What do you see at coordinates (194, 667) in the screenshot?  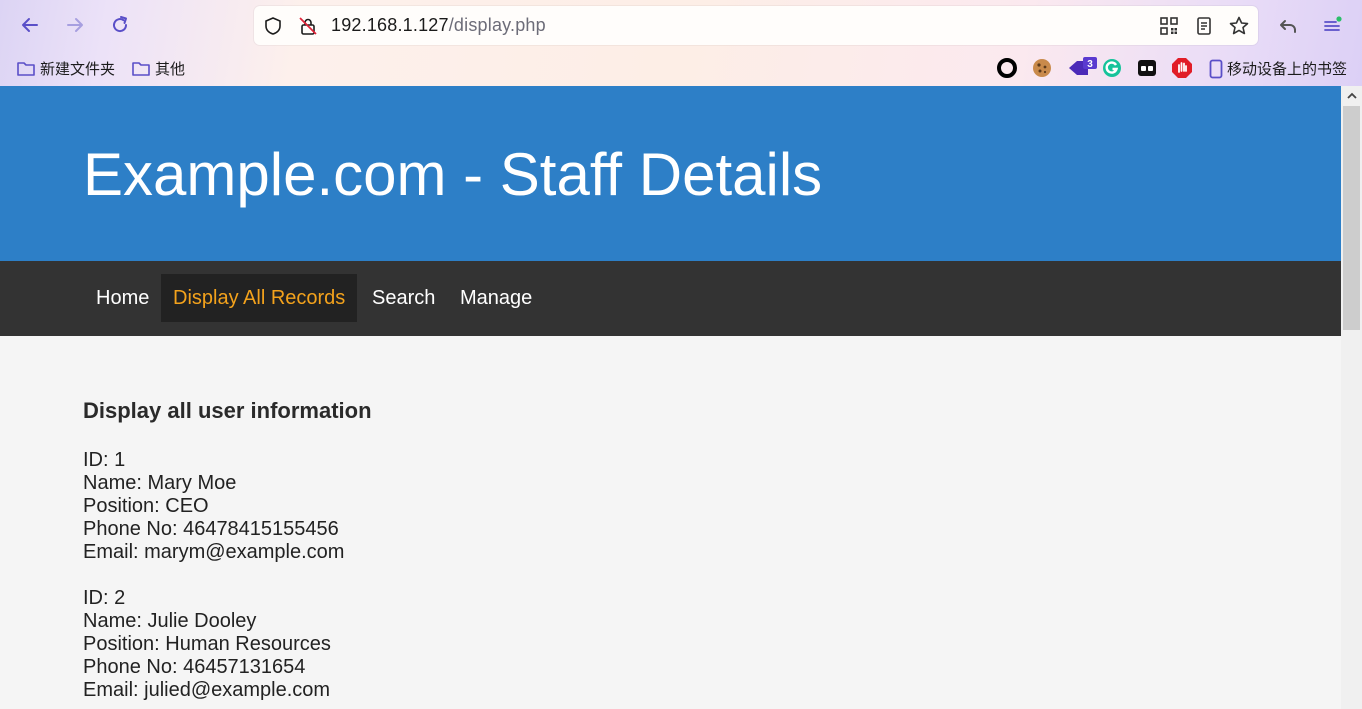 I see `record-phone: Phone No: 46457131654` at bounding box center [194, 667].